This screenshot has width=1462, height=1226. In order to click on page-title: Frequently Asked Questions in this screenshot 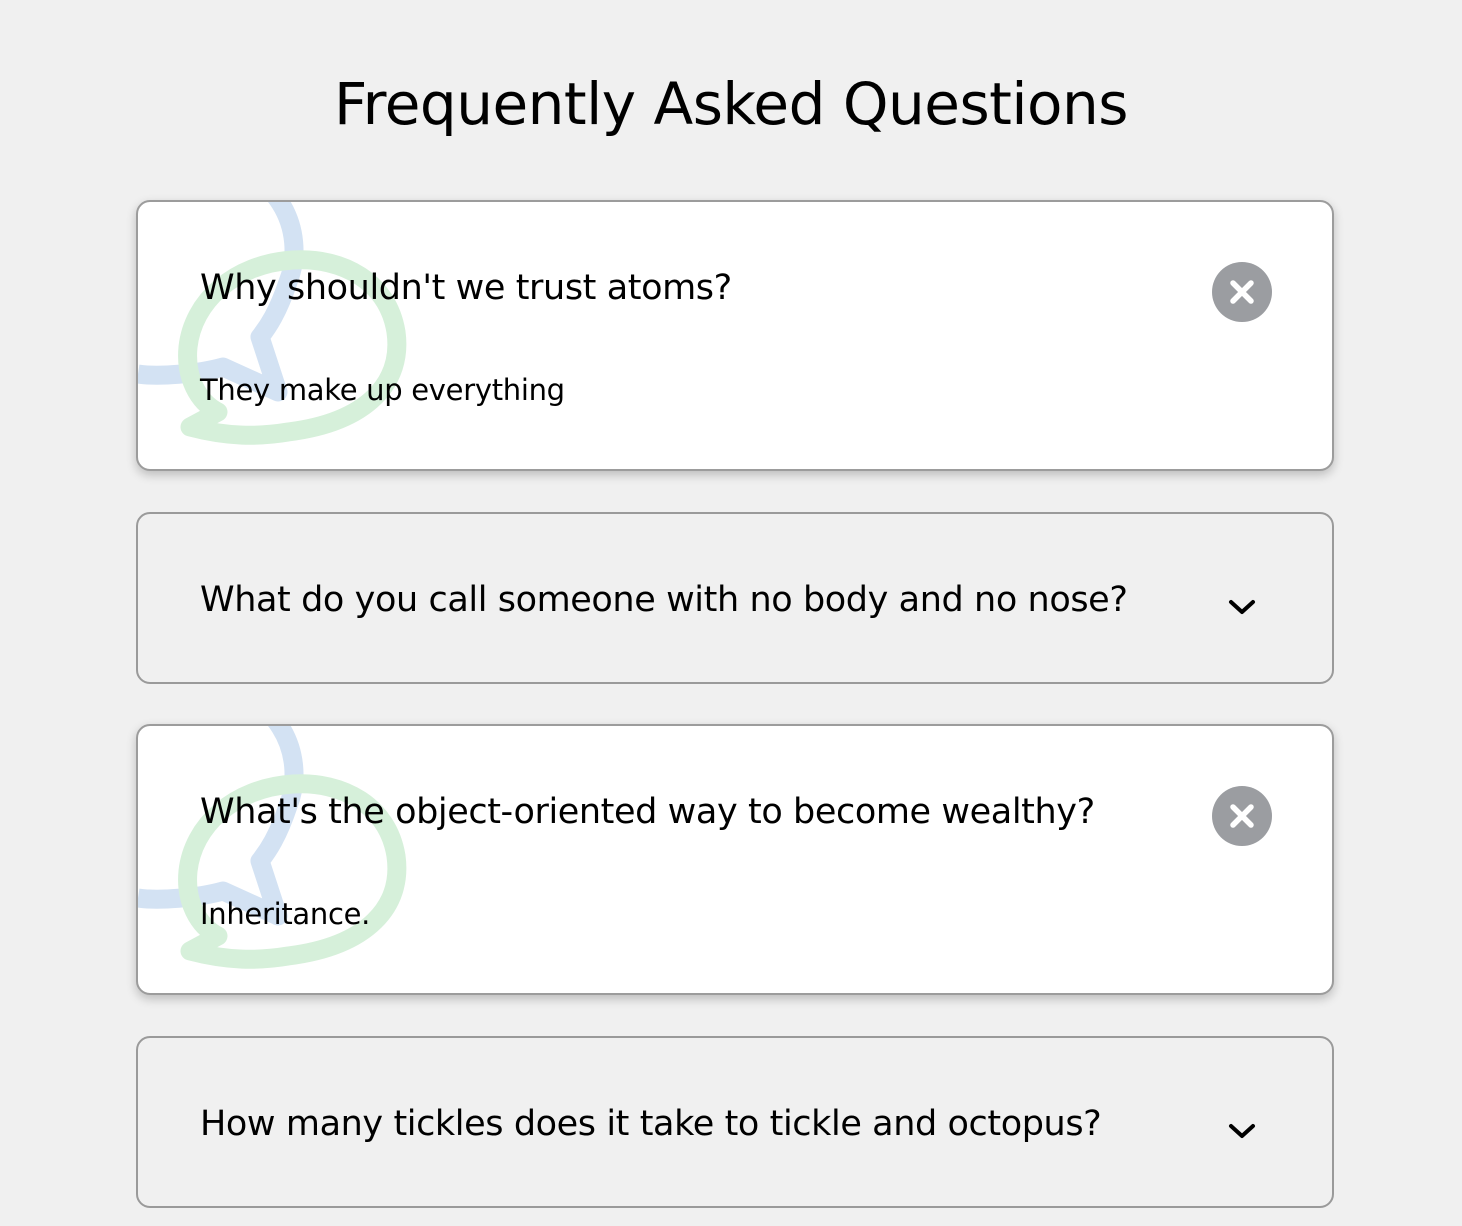, I will do `click(731, 104)`.